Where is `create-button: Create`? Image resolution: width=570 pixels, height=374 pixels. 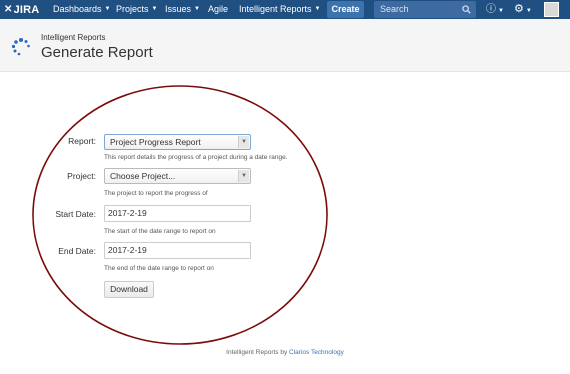
create-button: Create is located at coordinates (345, 9).